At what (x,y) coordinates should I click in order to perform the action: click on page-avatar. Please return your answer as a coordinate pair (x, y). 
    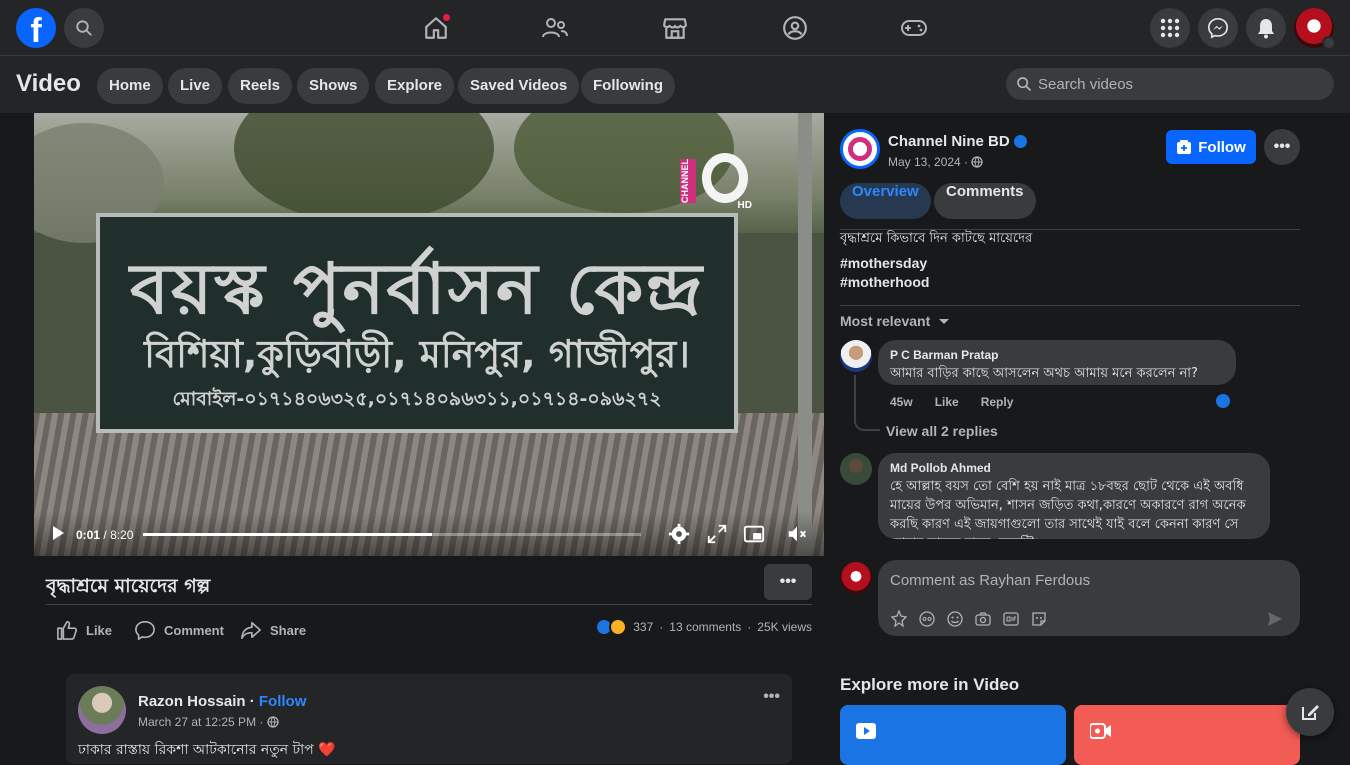
    Looking at the image, I should click on (860, 149).